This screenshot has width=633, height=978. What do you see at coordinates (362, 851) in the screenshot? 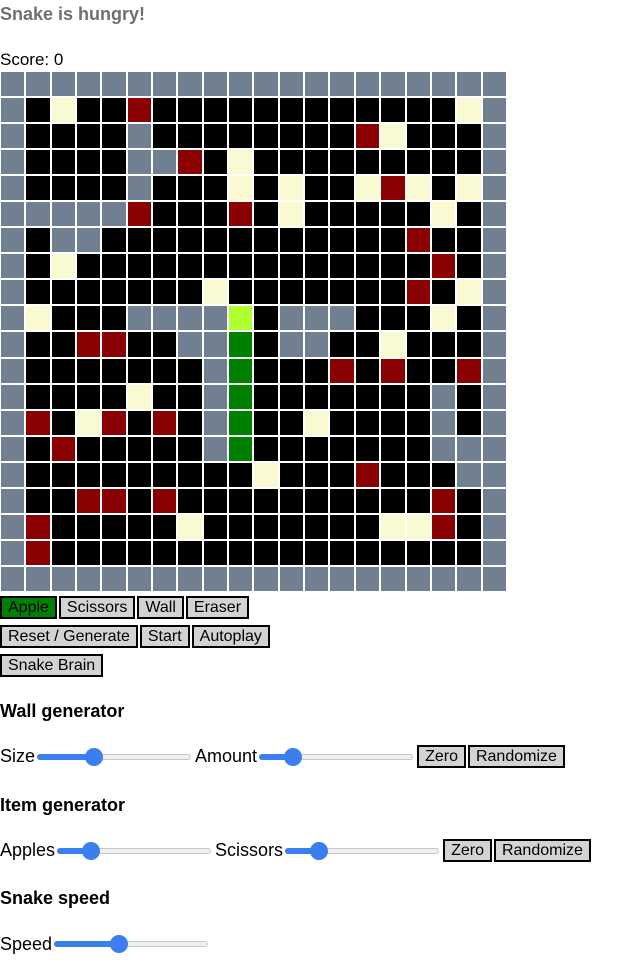
I see `scissors-slider` at bounding box center [362, 851].